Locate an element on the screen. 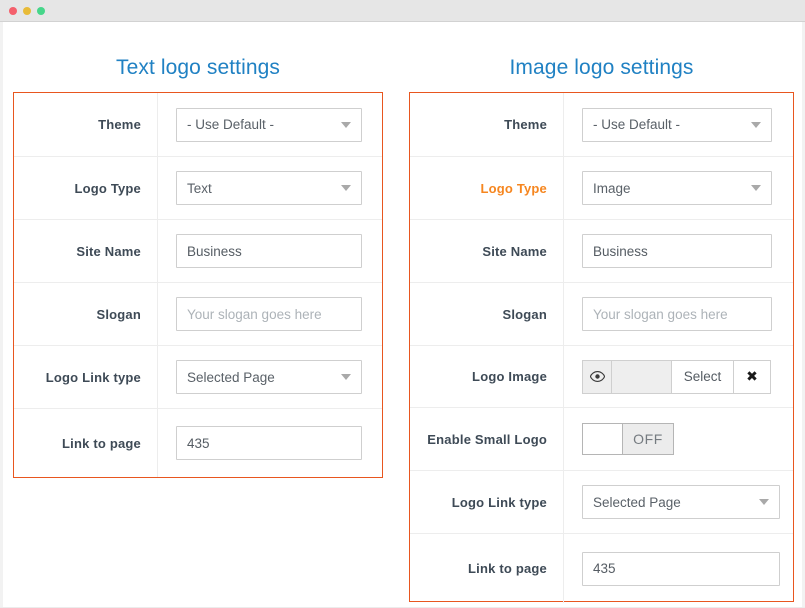  logo-type-select-value: Image is located at coordinates (612, 188).